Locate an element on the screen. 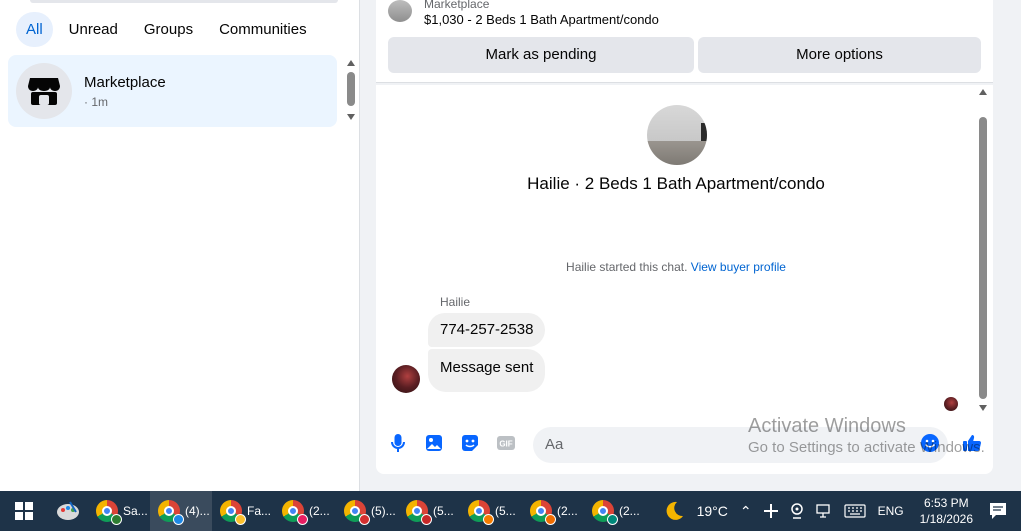 This screenshot has width=1021, height=531. message-input is located at coordinates (740, 445).